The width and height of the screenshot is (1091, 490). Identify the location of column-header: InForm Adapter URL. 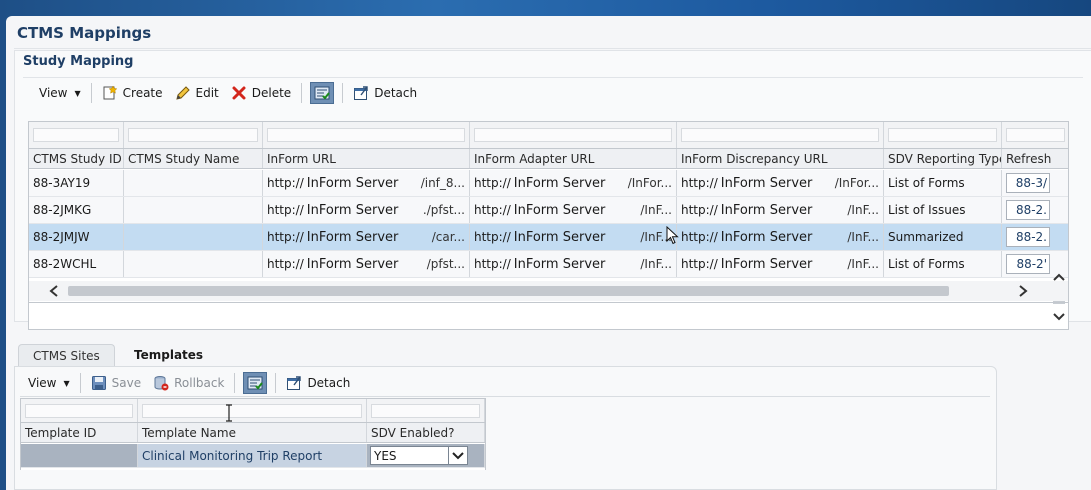
(573, 158).